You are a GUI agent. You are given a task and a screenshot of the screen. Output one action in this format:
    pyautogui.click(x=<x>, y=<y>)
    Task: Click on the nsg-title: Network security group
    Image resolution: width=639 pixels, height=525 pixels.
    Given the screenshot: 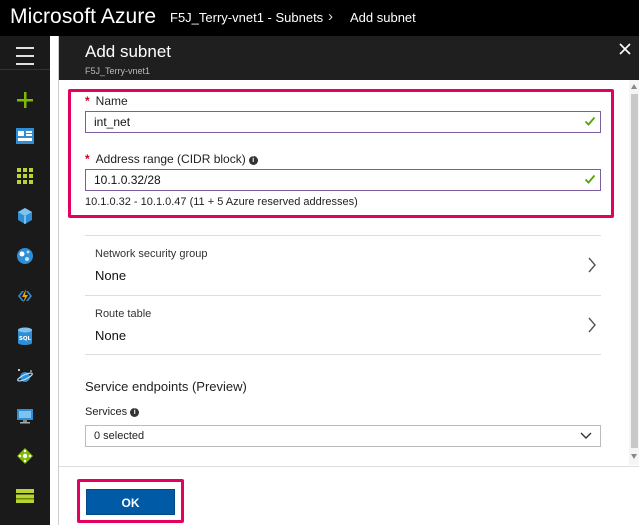 What is the action you would take?
    pyautogui.click(x=151, y=254)
    